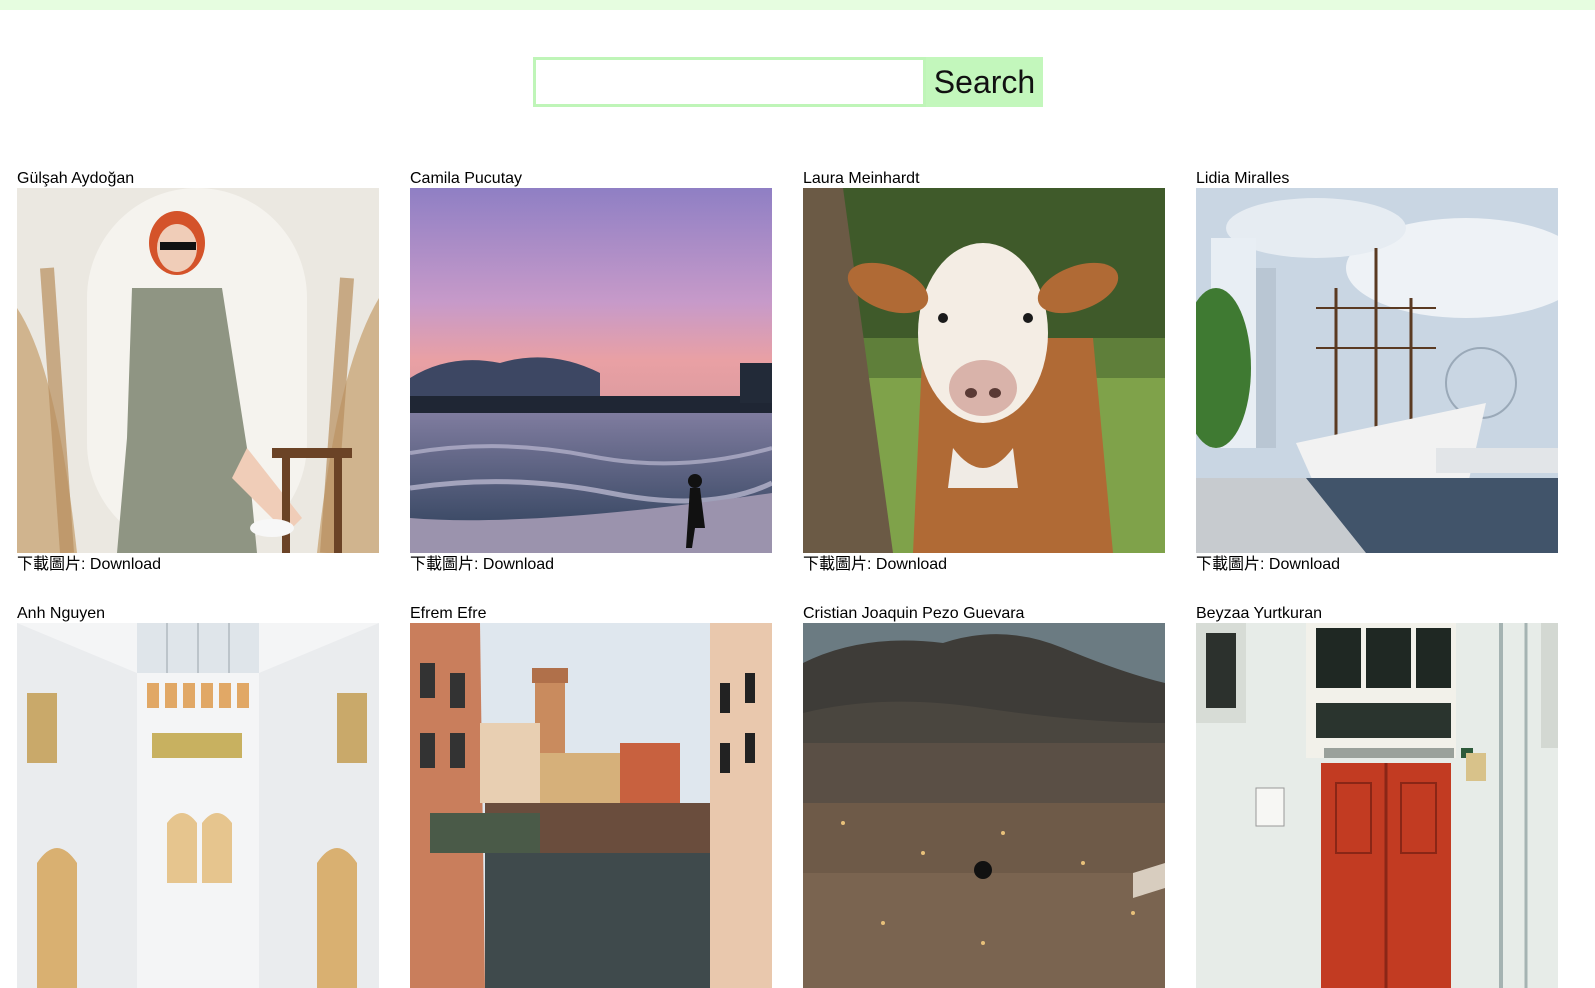 Image resolution: width=1595 pixels, height=988 pixels. I want to click on search-button: Search, so click(984, 82).